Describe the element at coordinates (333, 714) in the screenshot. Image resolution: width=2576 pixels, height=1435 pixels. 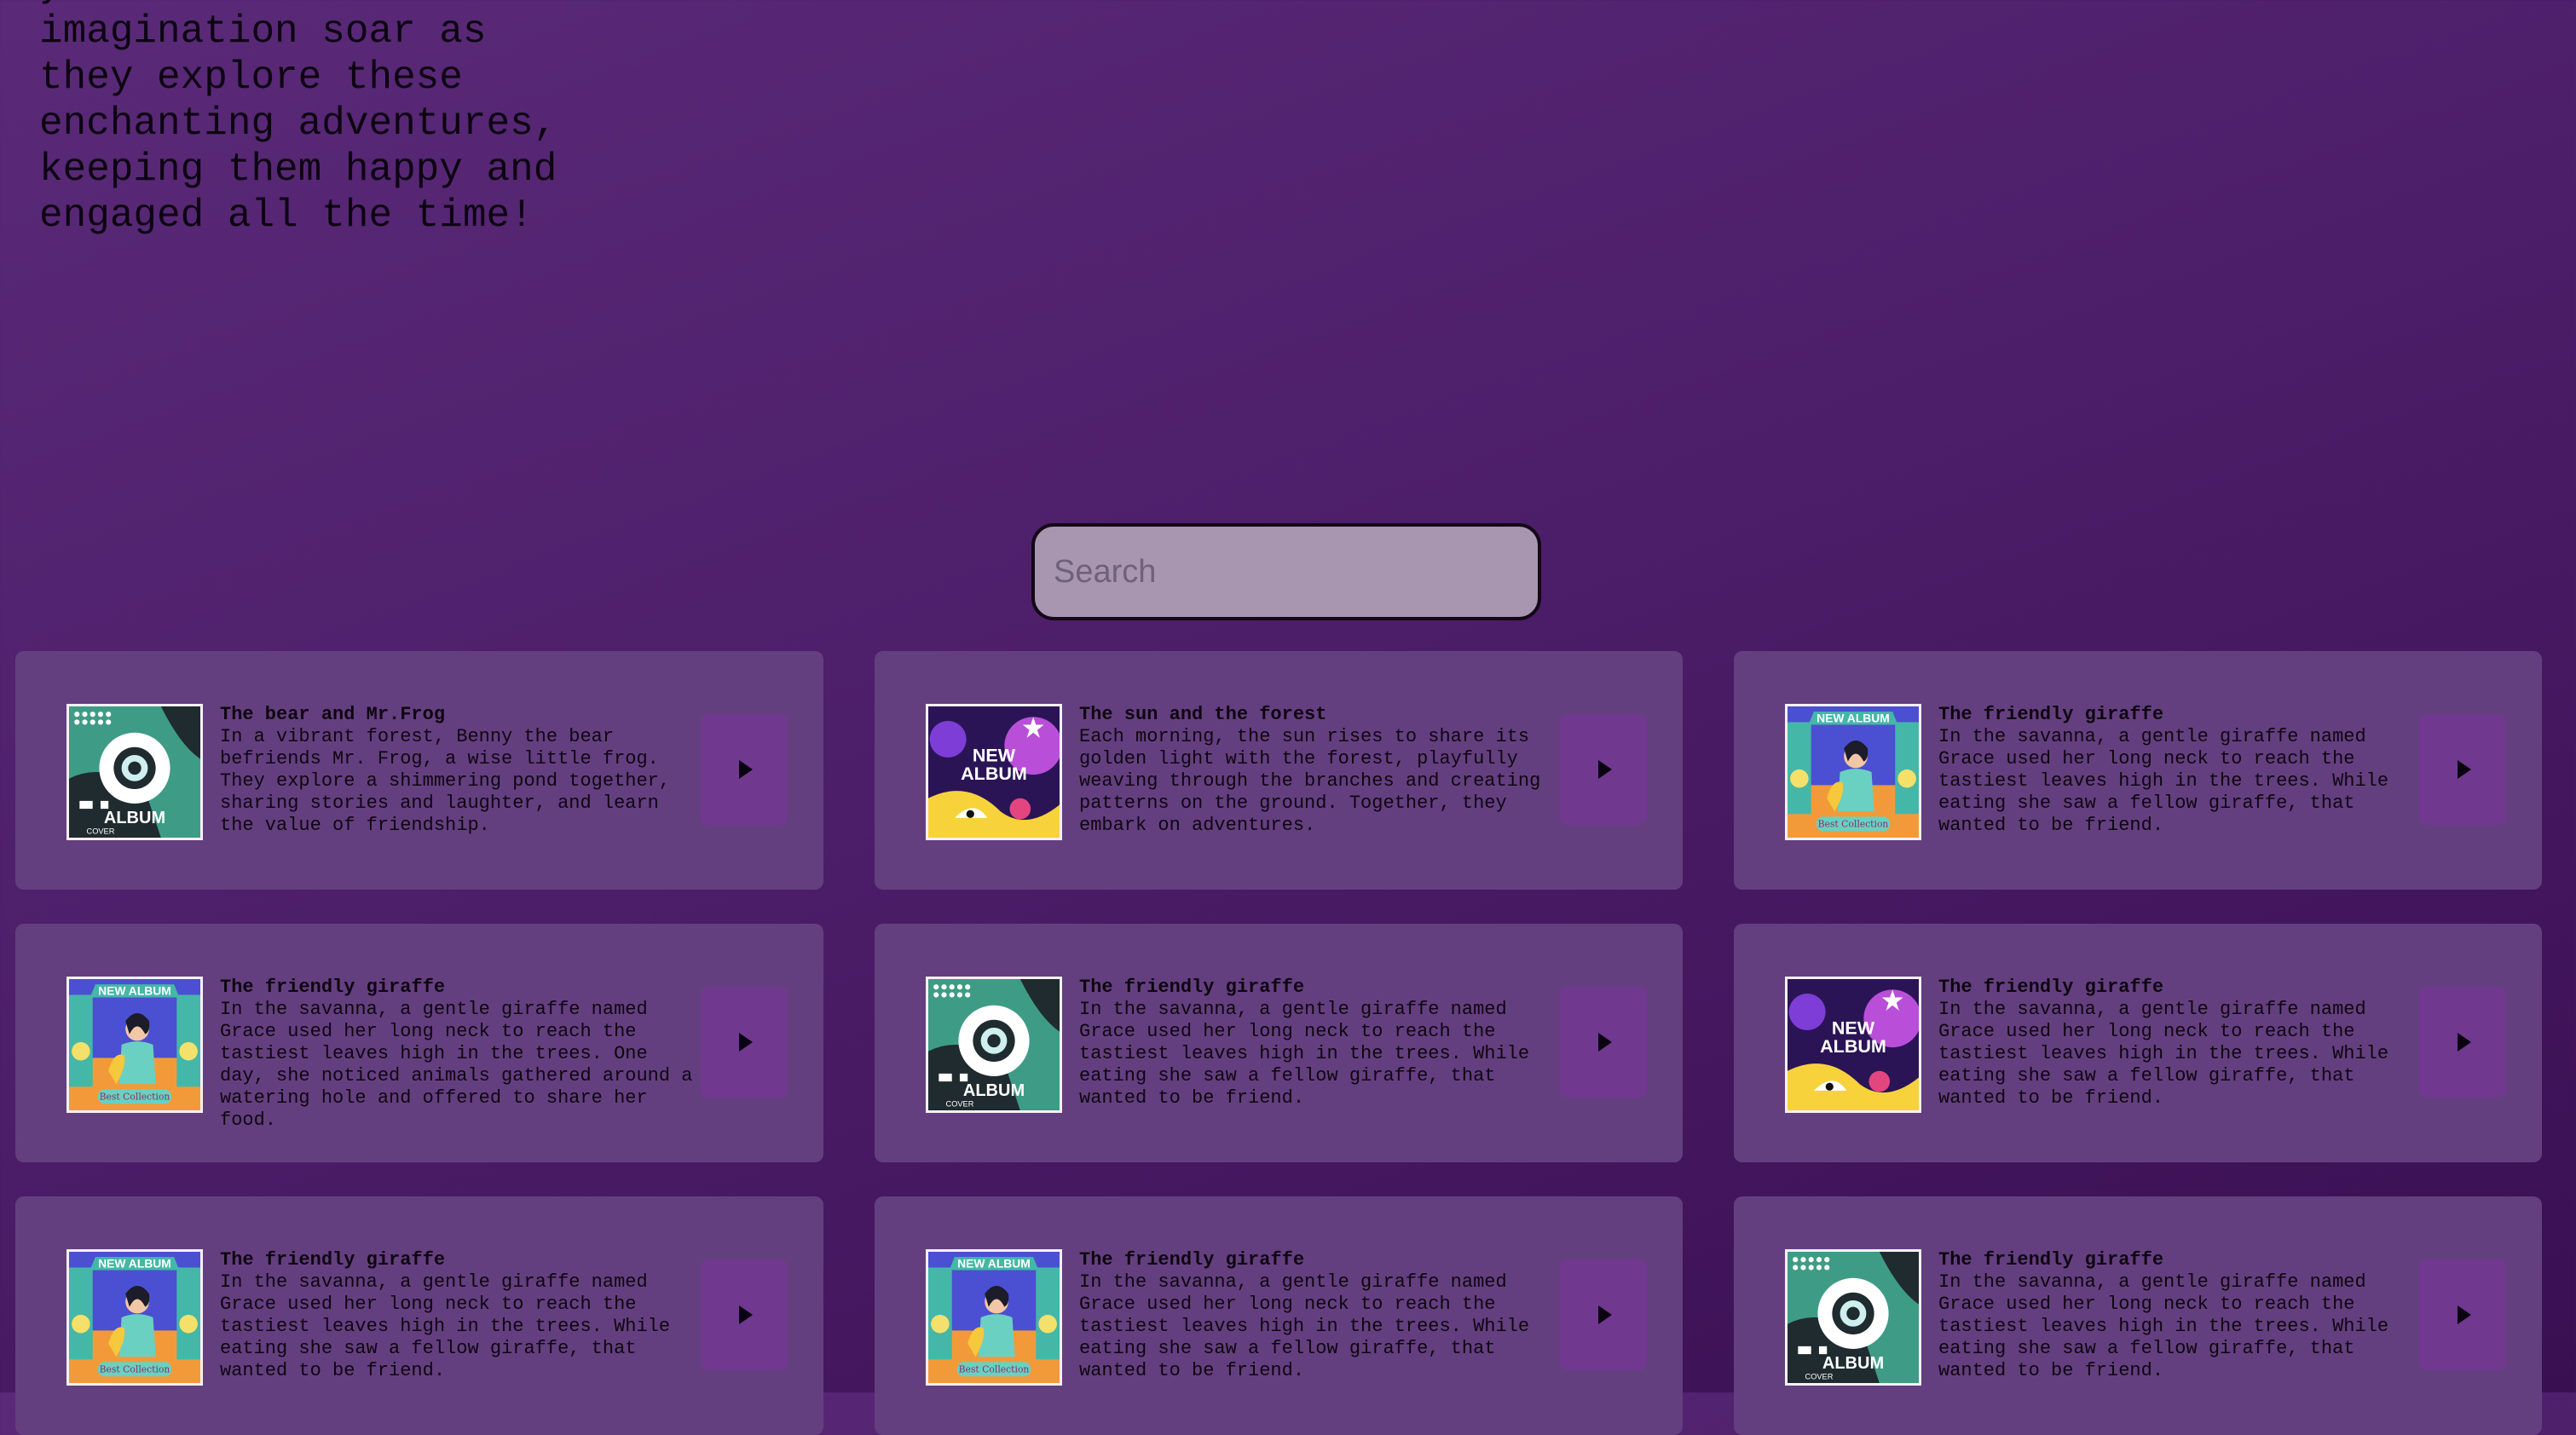
I see `story-title: The bear and Mr.Frog` at that location.